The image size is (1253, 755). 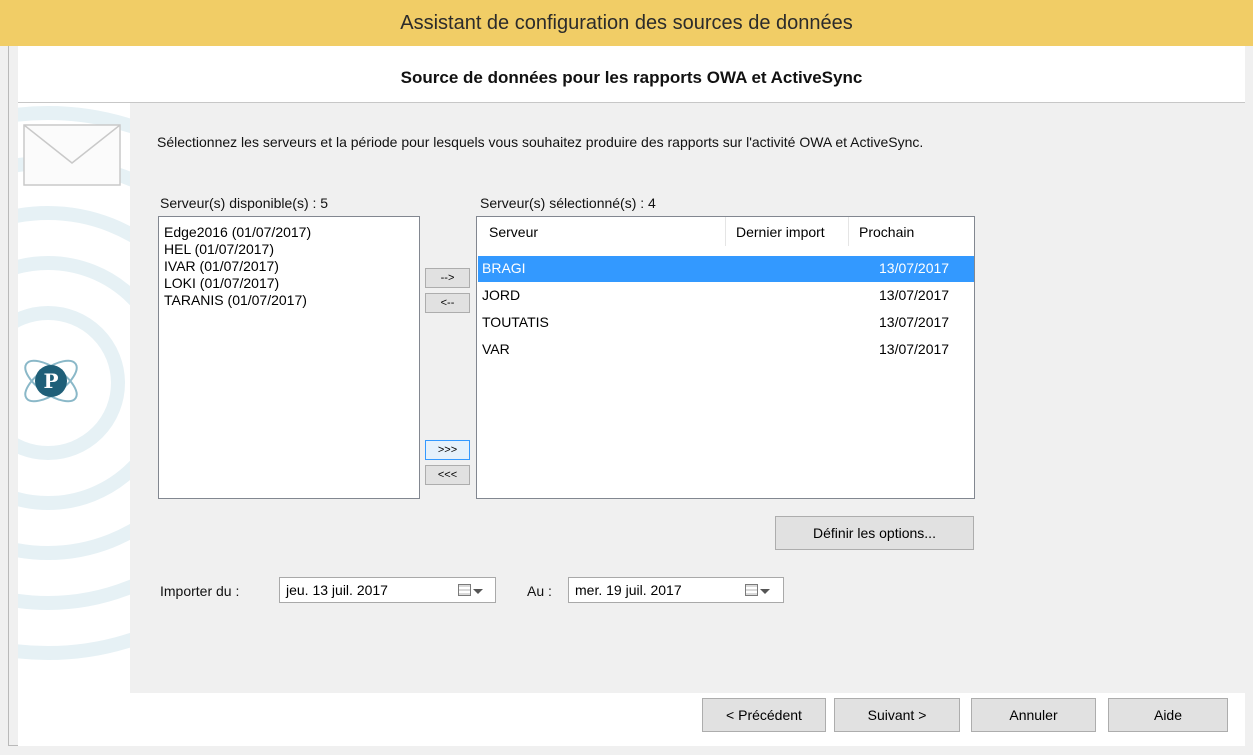 I want to click on list-item: Edge2016 (01/07/2017), so click(x=237, y=232).